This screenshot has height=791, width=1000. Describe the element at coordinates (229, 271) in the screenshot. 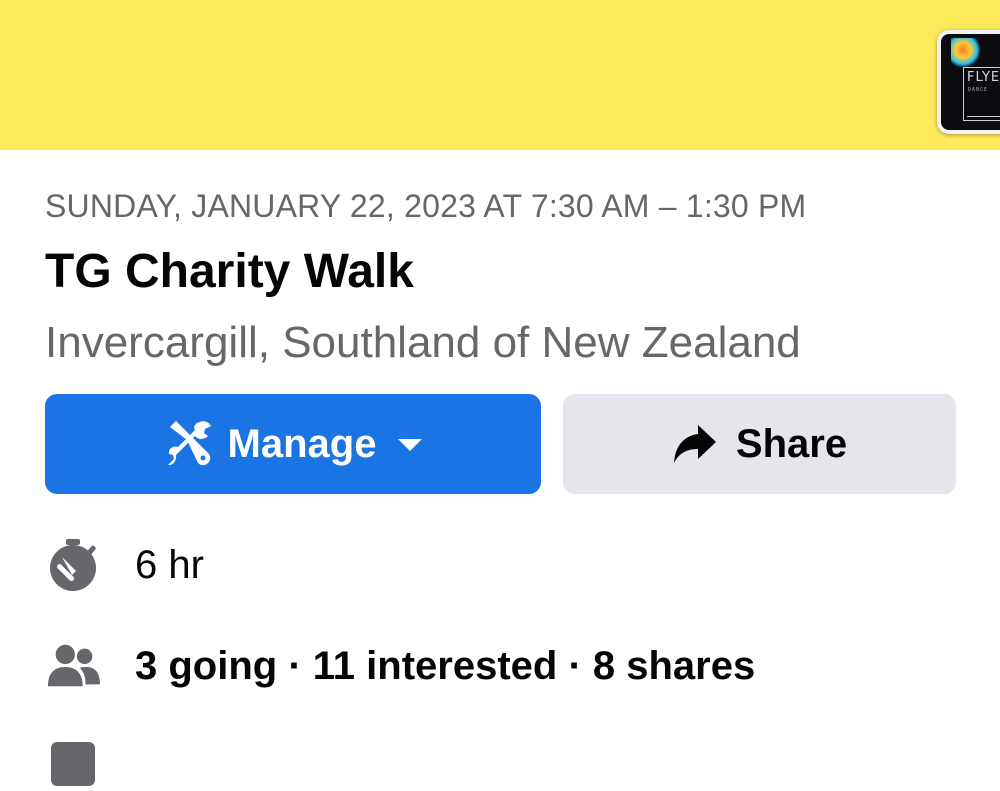

I see `event-title: TG Charity Walk` at that location.